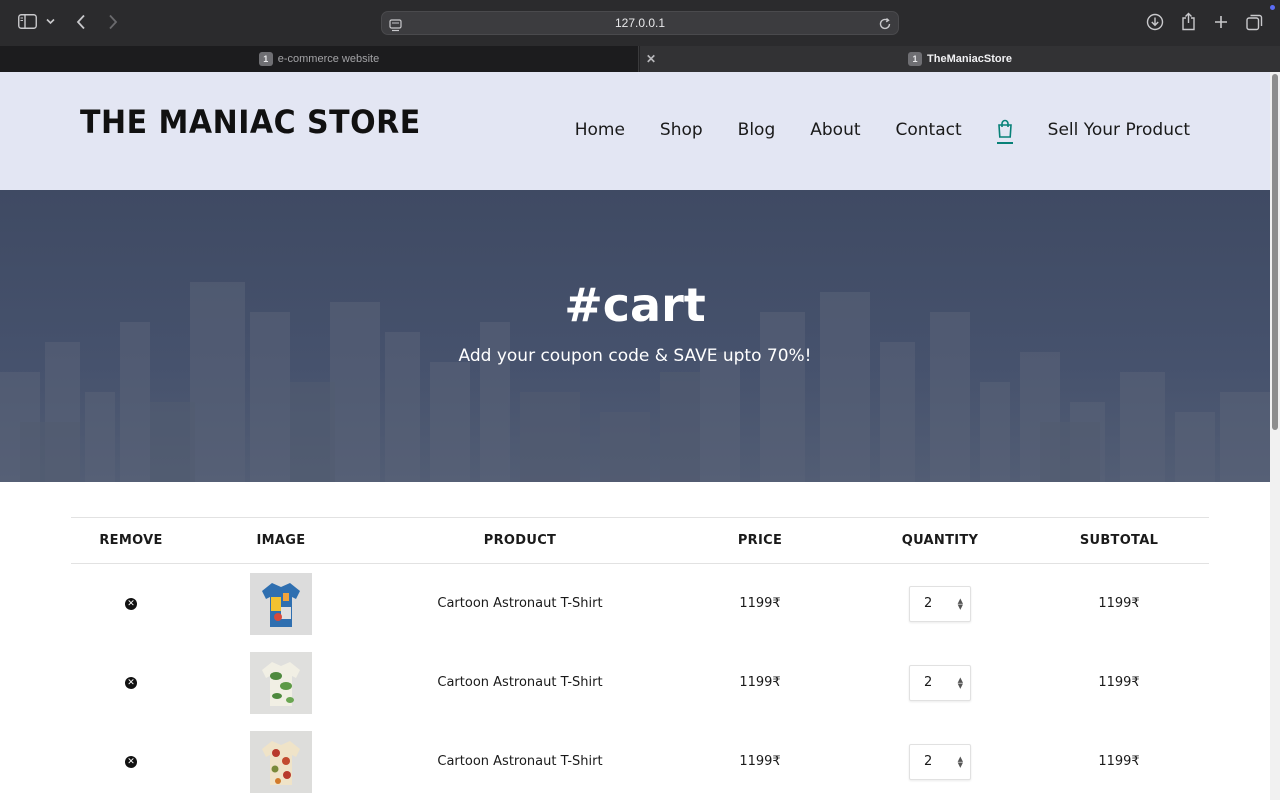  I want to click on sidebar-icon, so click(27, 21).